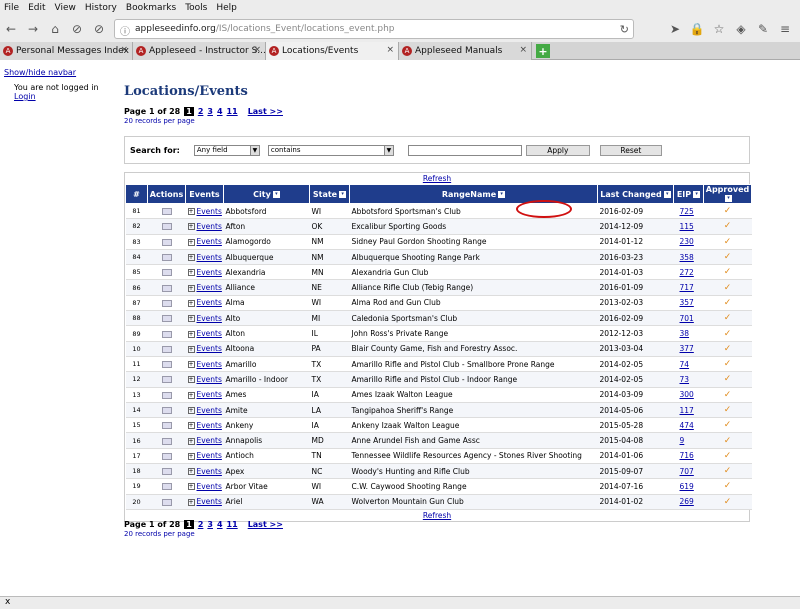 The height and width of the screenshot is (609, 800). Describe the element at coordinates (675, 29) in the screenshot. I see `send-icon: ➤` at that location.